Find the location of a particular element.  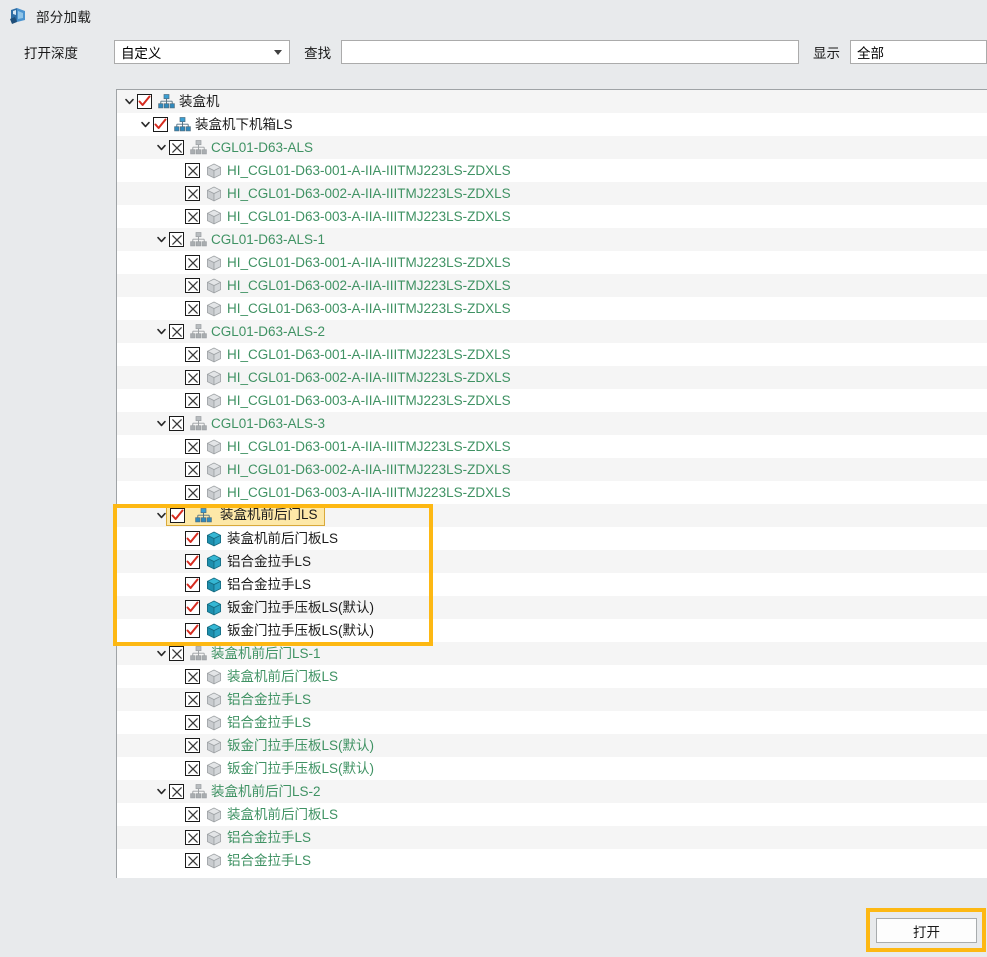

open-depth-select: 自定义 is located at coordinates (202, 52).